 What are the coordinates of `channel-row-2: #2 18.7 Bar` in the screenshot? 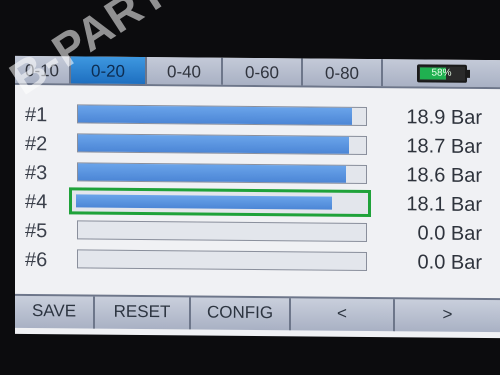 It's located at (257, 147).